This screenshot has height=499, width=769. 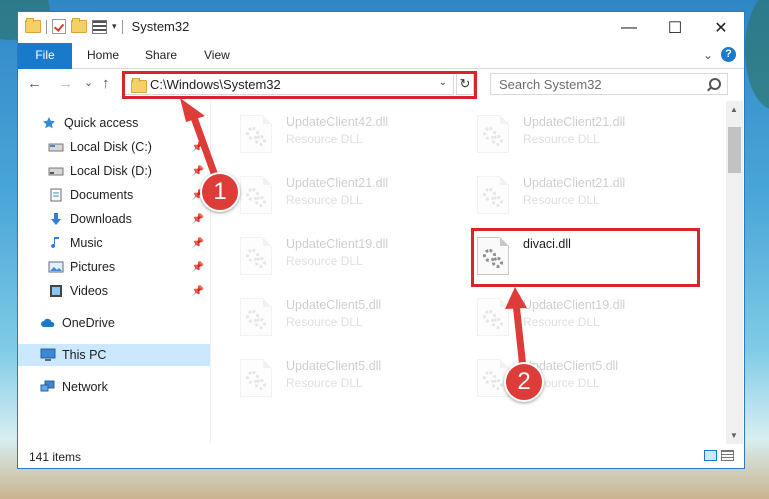 I want to click on large-icons-view-icon, so click(x=727, y=455).